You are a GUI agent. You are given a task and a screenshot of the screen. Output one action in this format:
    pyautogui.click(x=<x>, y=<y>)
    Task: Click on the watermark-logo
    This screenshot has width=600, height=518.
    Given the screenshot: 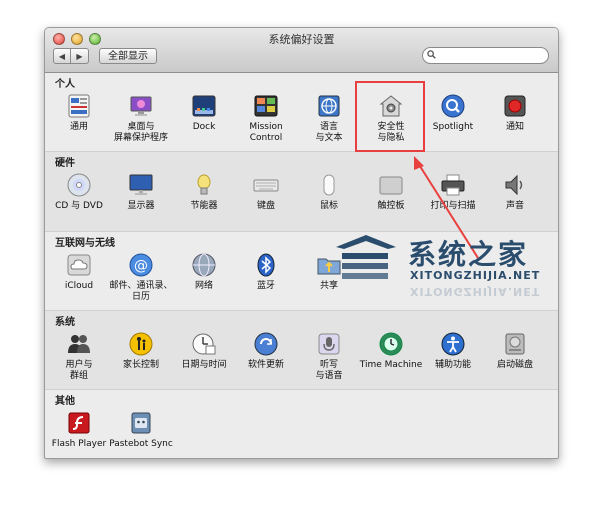 What is the action you would take?
    pyautogui.click(x=366, y=257)
    